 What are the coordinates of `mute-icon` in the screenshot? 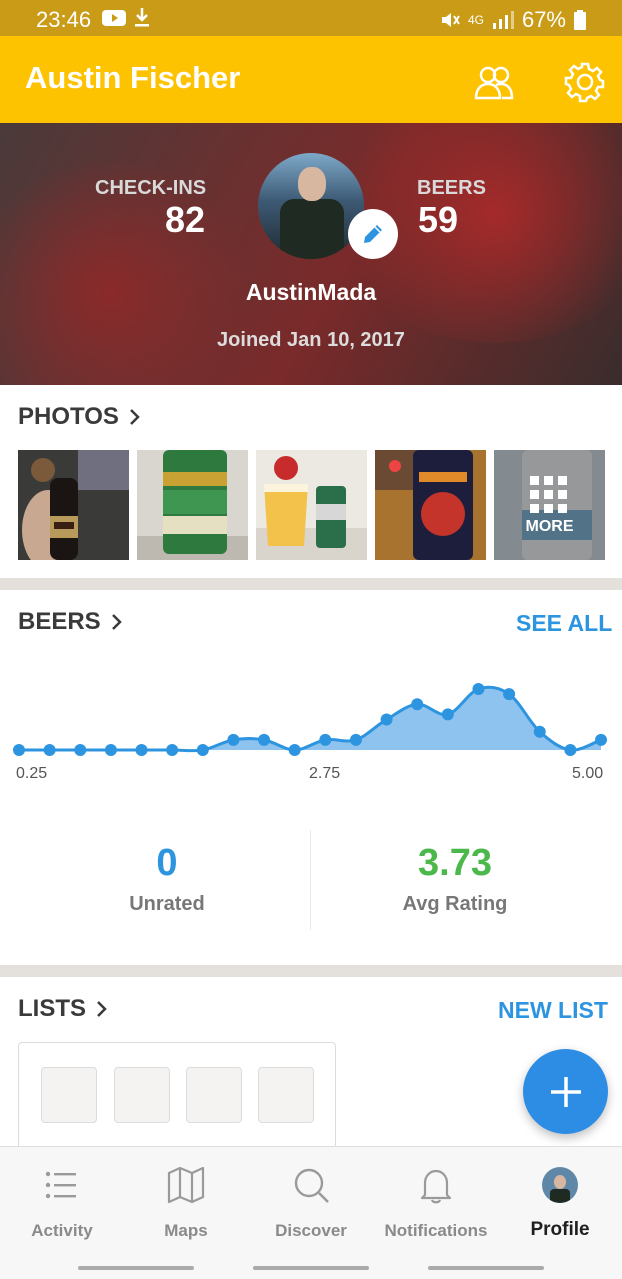 It's located at (450, 20).